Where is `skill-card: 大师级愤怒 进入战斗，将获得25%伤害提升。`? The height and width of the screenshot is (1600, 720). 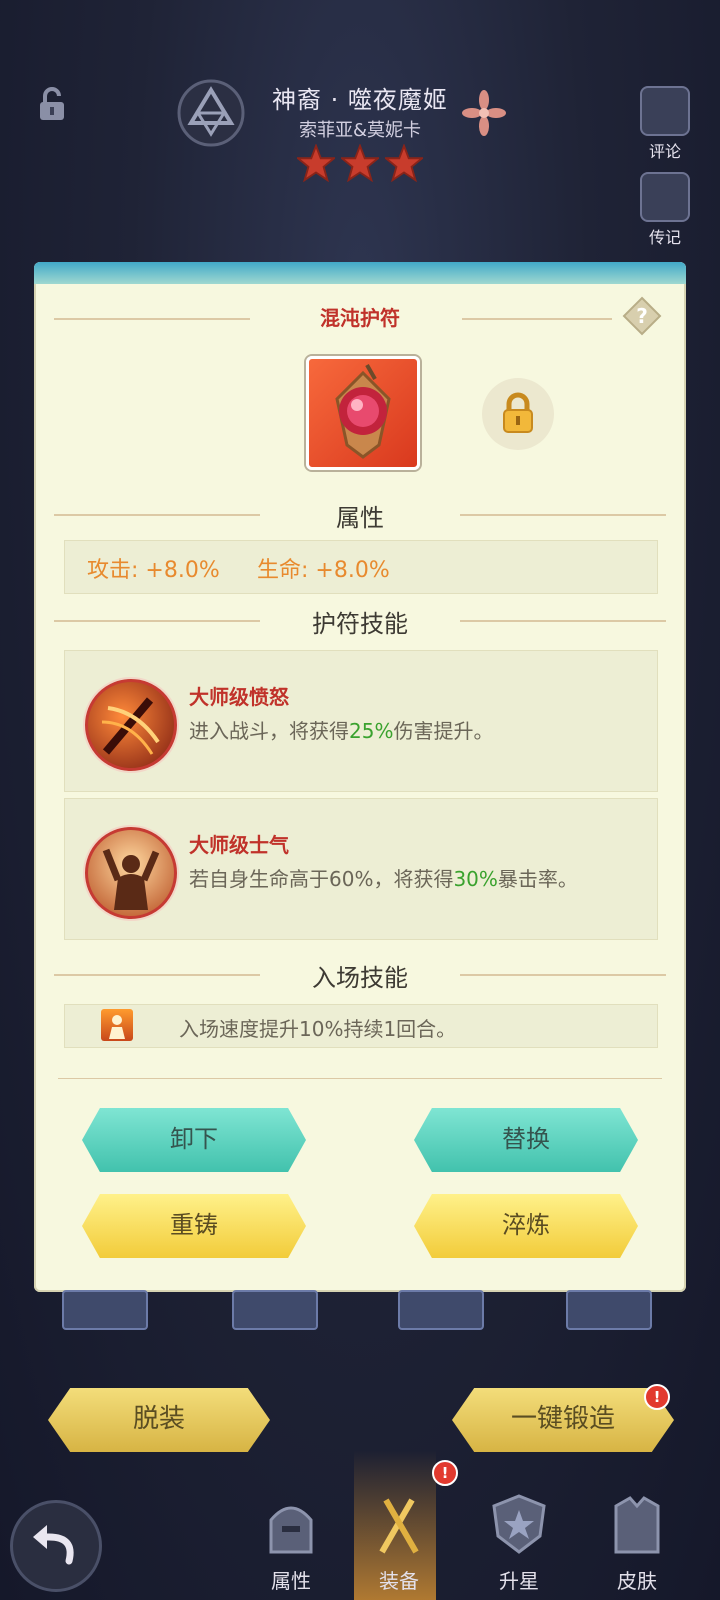 skill-card: 大师级愤怒 进入战斗，将获得25%伤害提升。 is located at coordinates (361, 721).